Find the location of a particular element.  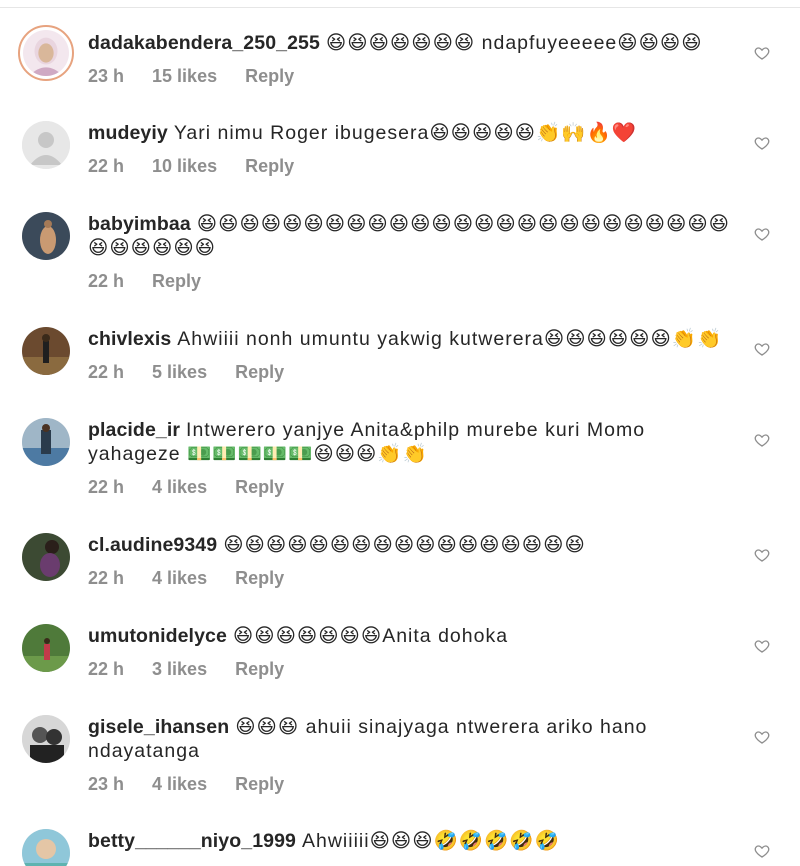

comment-text: cl.audine9349 😆😆😆😆😆😆😆😆😆😆😆😆😆😆😆😆😆 is located at coordinates (410, 545).